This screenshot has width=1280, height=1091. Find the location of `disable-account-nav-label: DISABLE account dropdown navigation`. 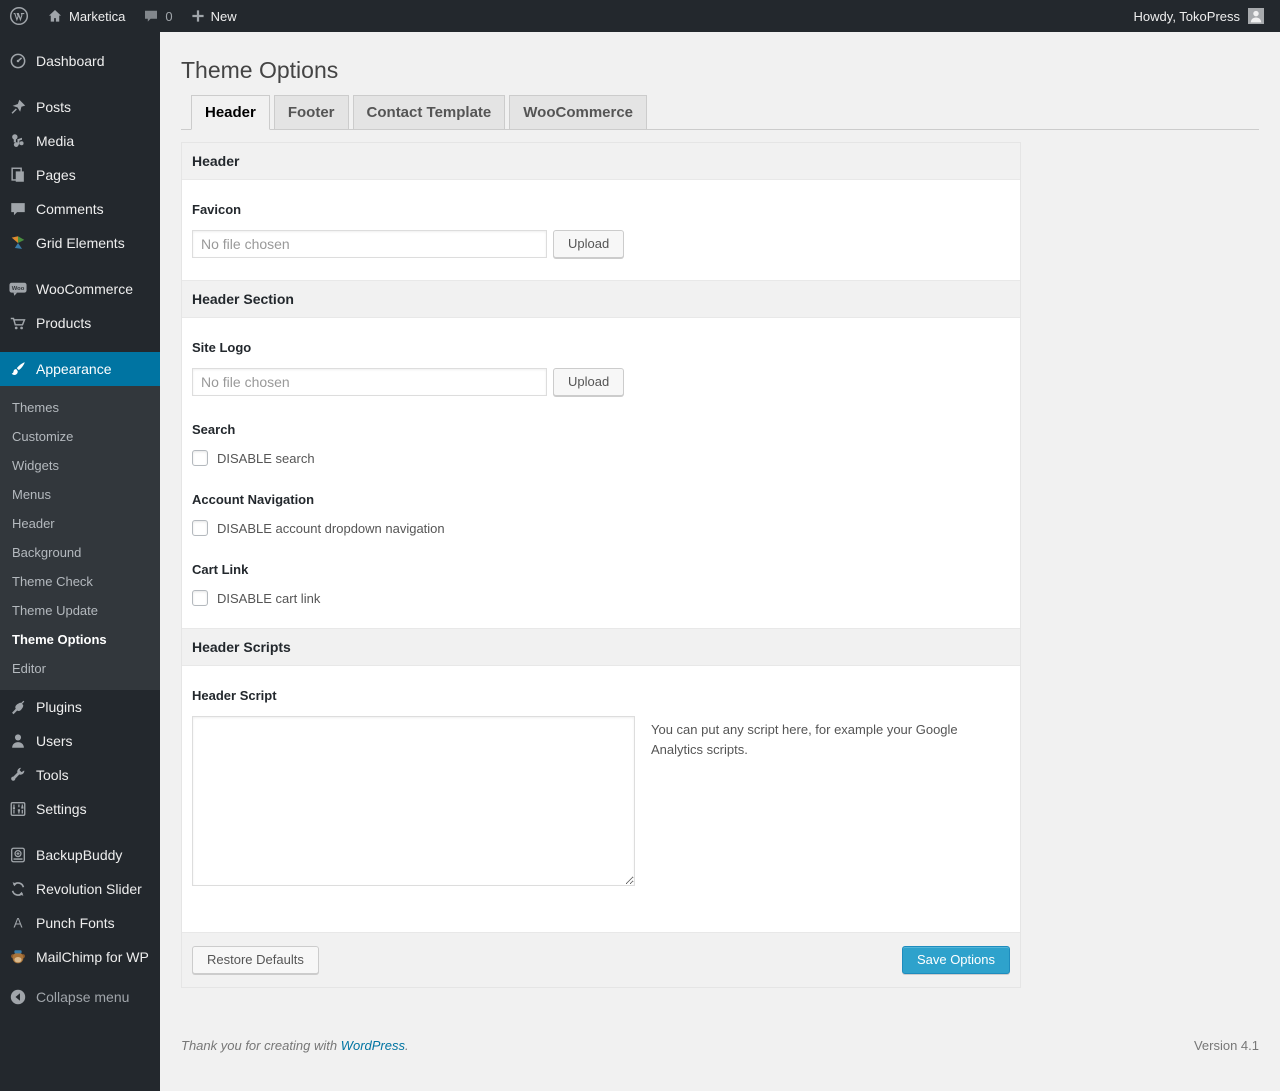

disable-account-nav-label: DISABLE account dropdown navigation is located at coordinates (331, 528).